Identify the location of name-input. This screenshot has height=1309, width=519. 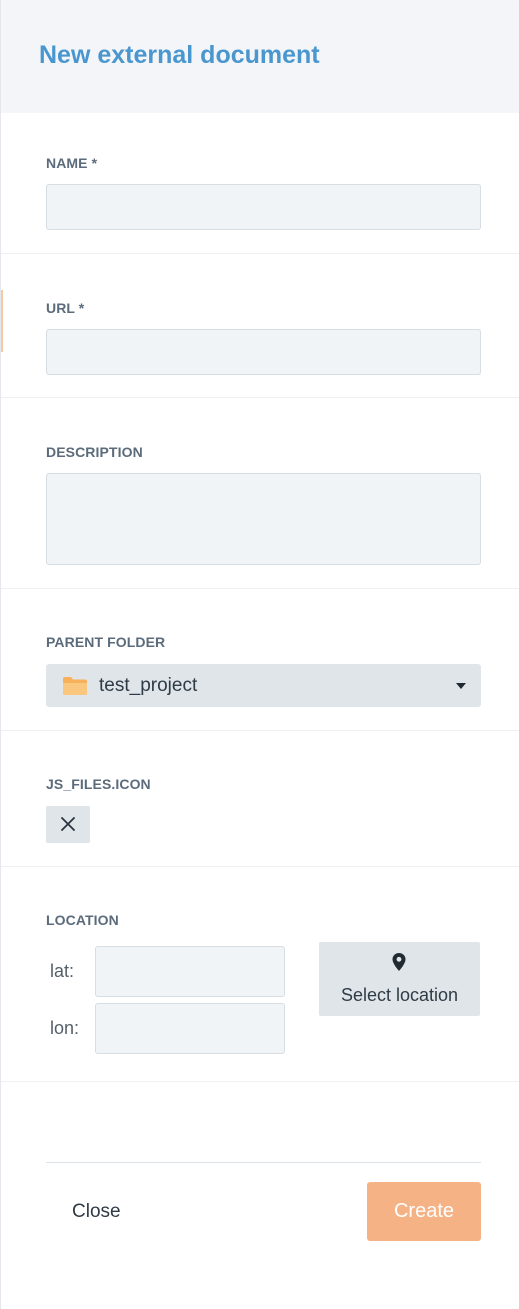
(263, 207).